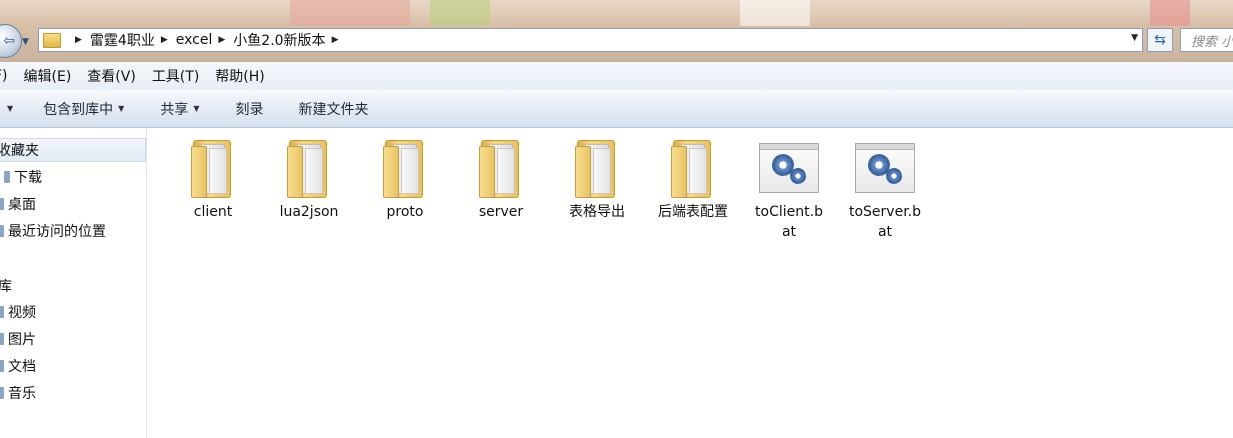 Image resolution: width=1233 pixels, height=438 pixels. What do you see at coordinates (885, 222) in the screenshot?
I see `file-name: toServer.bat` at bounding box center [885, 222].